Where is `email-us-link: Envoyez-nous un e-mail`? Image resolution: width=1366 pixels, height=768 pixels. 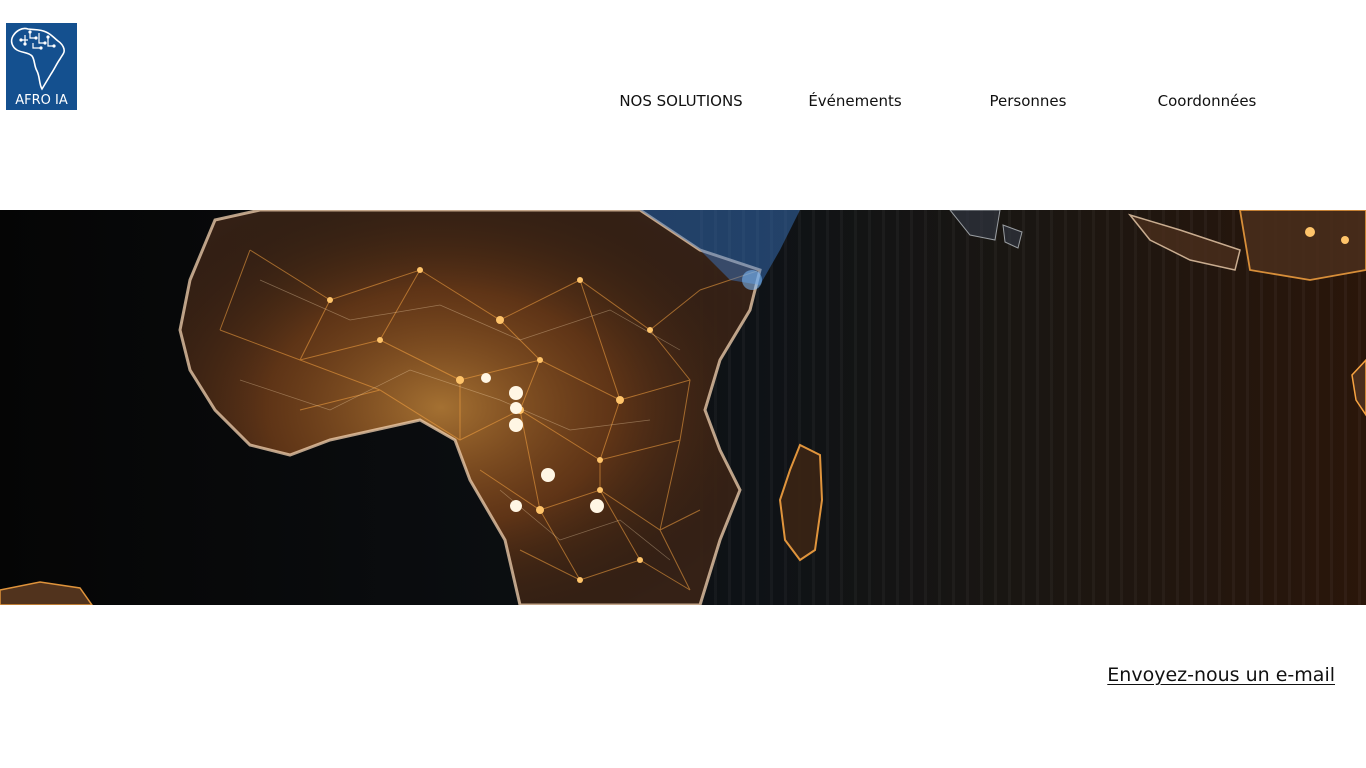 email-us-link: Envoyez-nous un e-mail is located at coordinates (1221, 675).